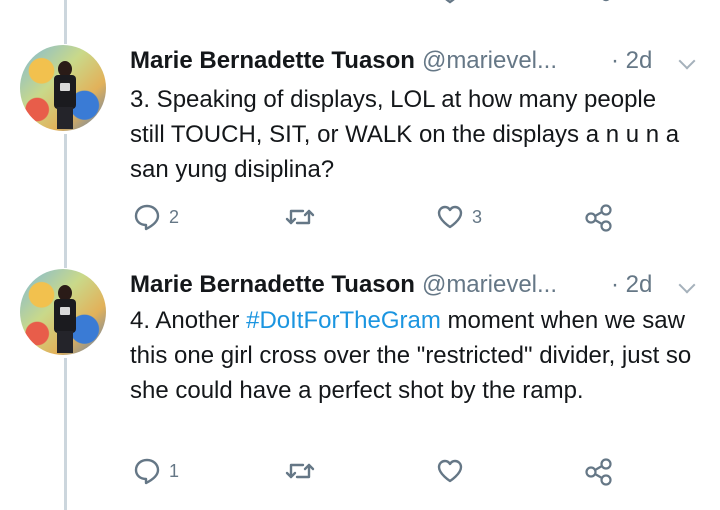  I want to click on like-button, so click(454, 471).